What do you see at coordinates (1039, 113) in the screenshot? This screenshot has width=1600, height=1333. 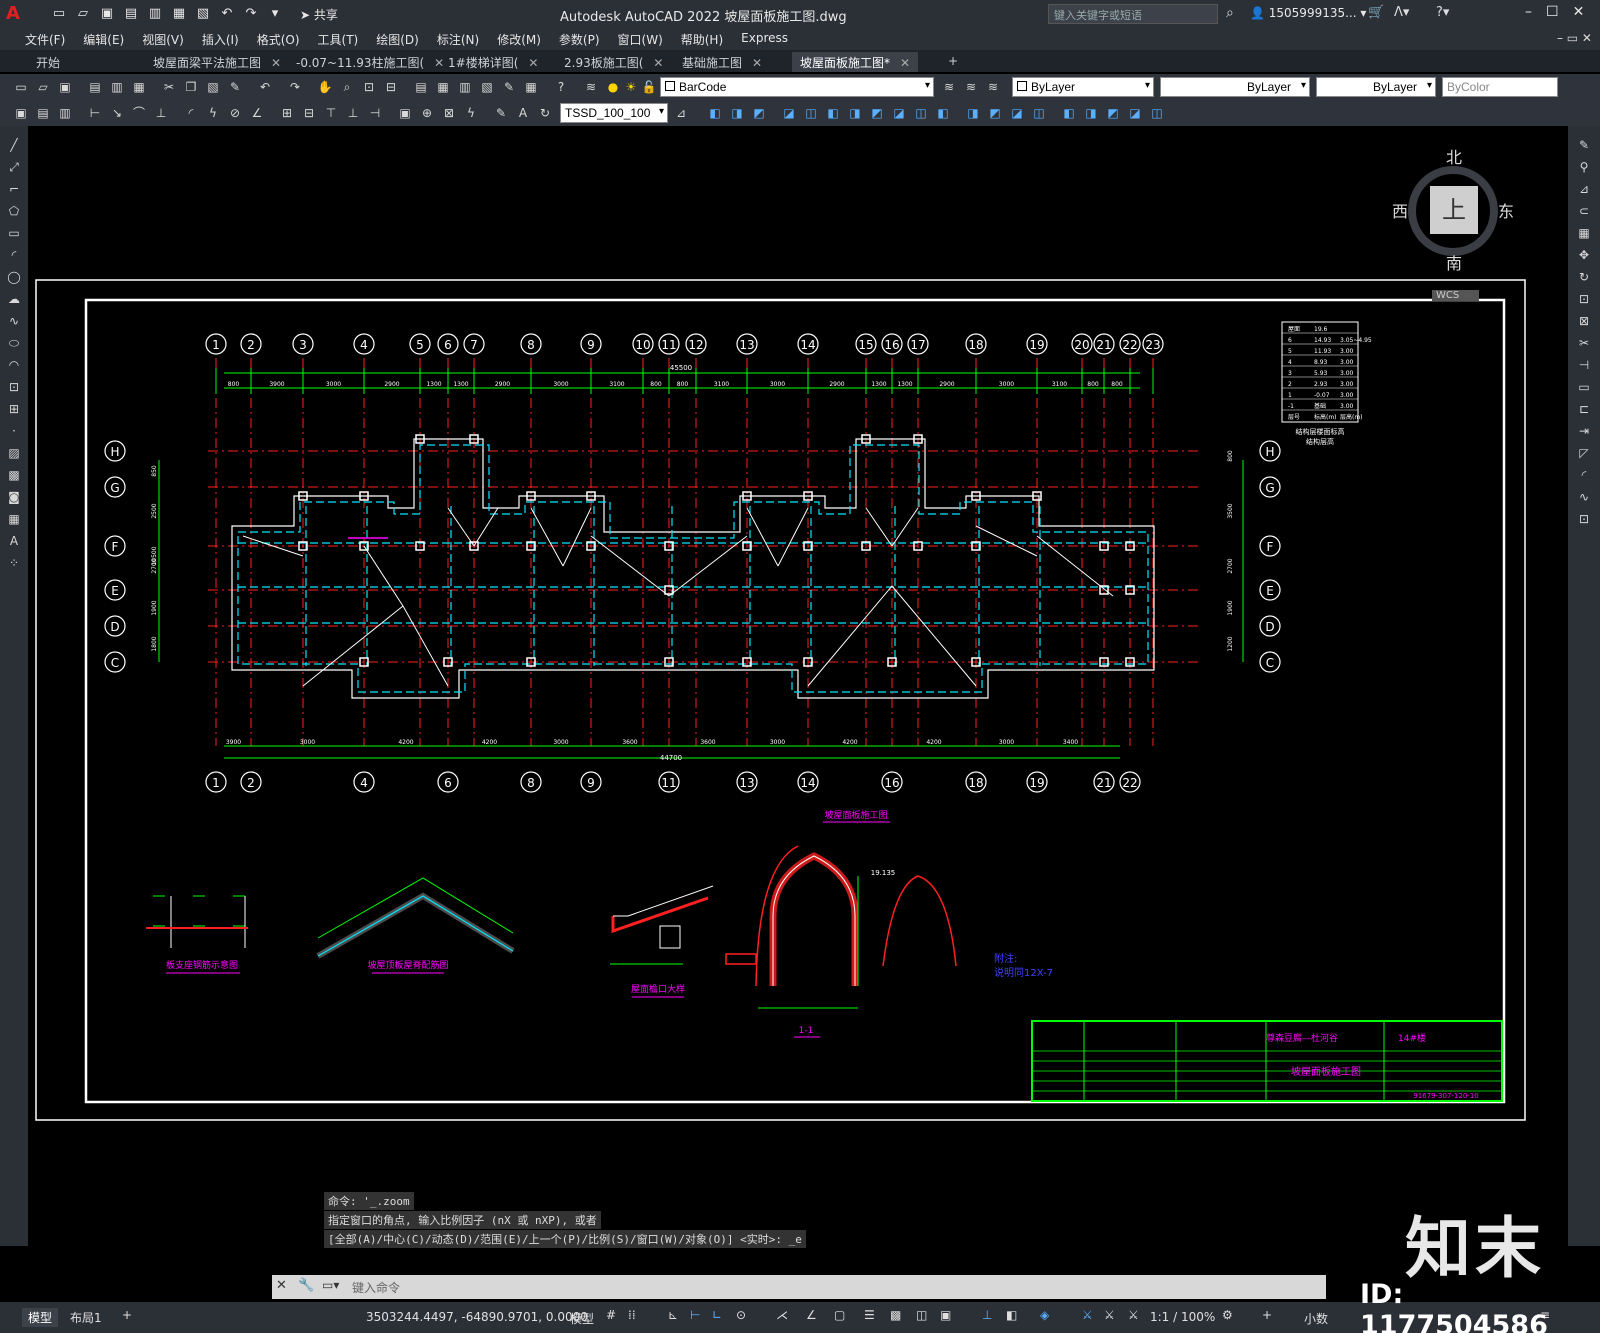 I see `view-right-icon: ◫` at bounding box center [1039, 113].